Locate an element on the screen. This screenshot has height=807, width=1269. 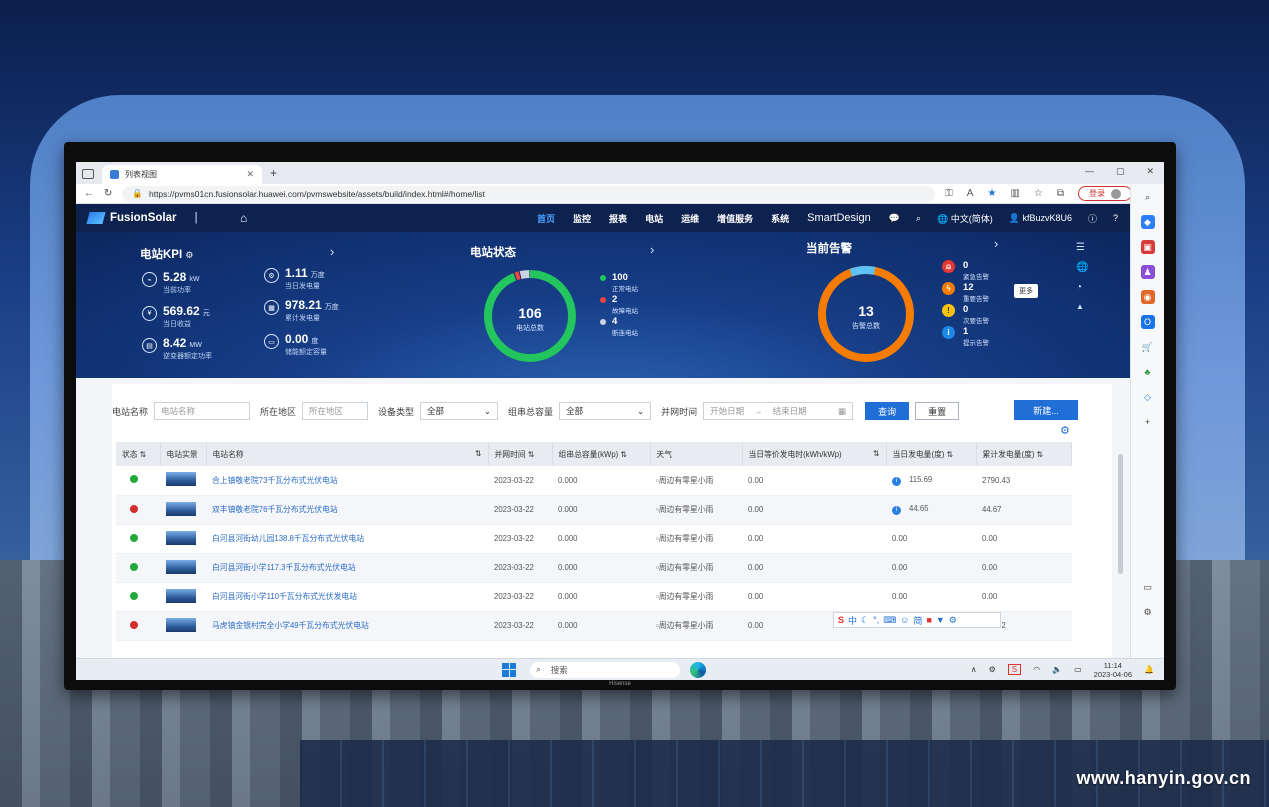
outlook-icon: O is located at coordinates (1147, 322).